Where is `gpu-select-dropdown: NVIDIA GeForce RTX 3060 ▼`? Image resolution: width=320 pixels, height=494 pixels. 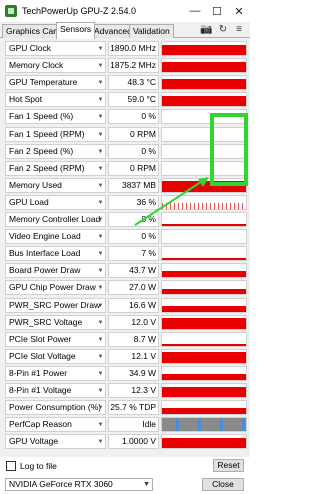 gpu-select-dropdown: NVIDIA GeForce RTX 3060 ▼ is located at coordinates (79, 484).